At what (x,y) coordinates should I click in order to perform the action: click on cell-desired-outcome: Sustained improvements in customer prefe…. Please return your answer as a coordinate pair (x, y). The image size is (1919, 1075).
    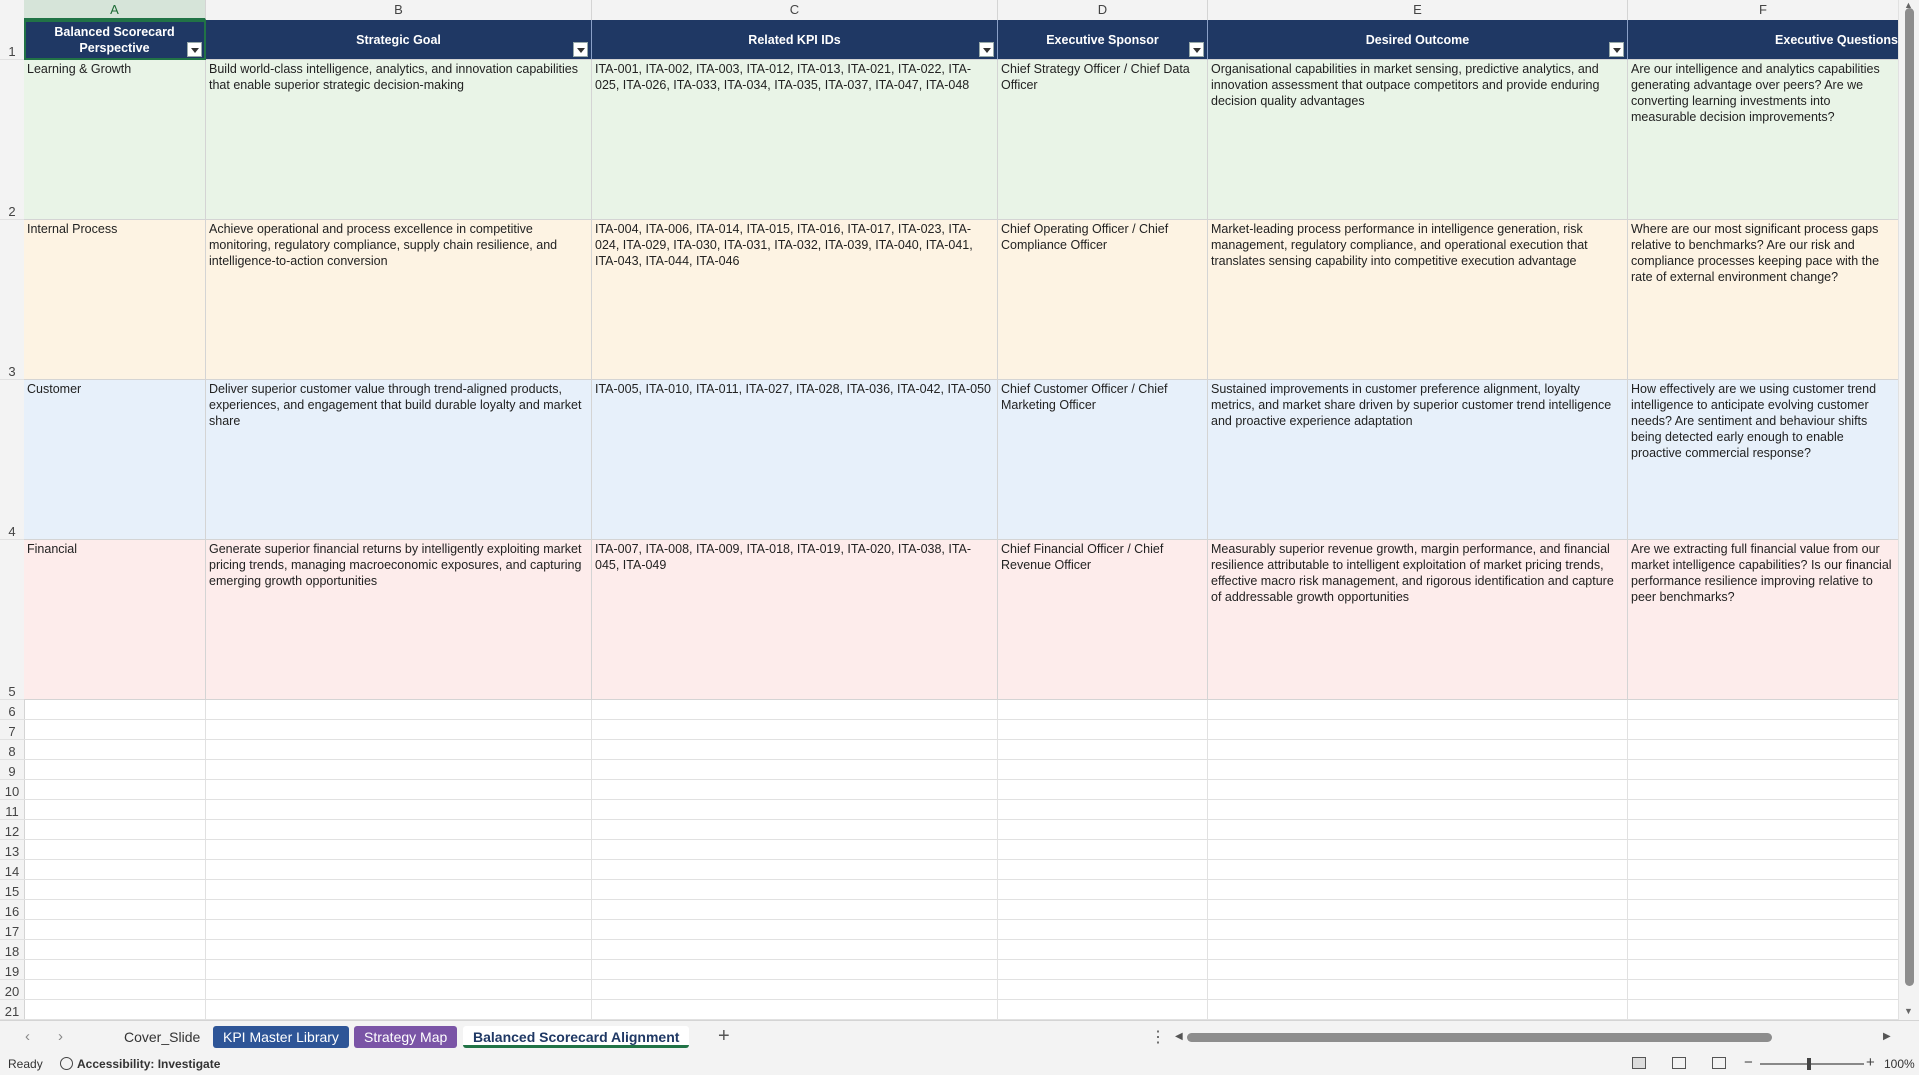
    Looking at the image, I should click on (1418, 460).